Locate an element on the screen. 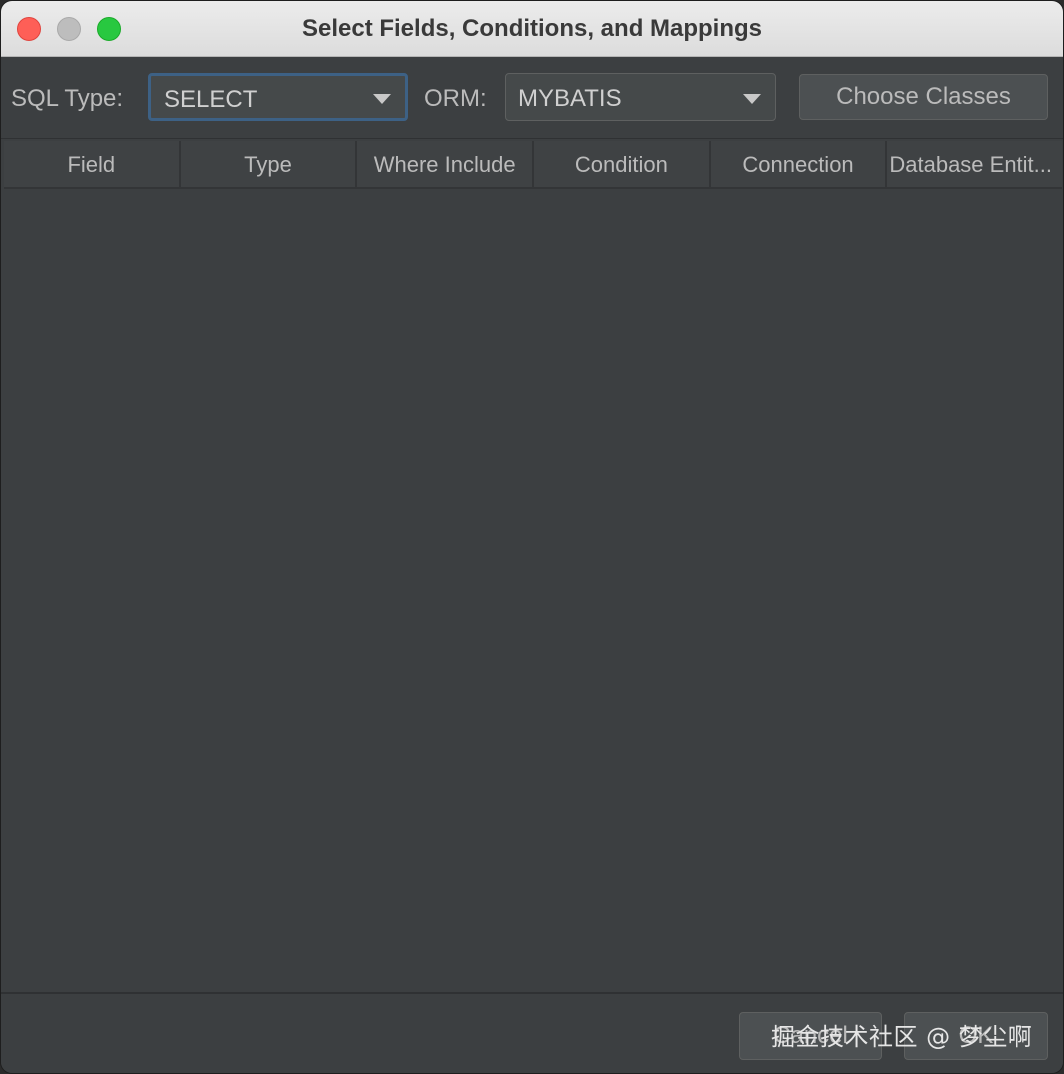 The height and width of the screenshot is (1074, 1064). window-title: Select Fields, Conditions, and Mappings is located at coordinates (532, 28).